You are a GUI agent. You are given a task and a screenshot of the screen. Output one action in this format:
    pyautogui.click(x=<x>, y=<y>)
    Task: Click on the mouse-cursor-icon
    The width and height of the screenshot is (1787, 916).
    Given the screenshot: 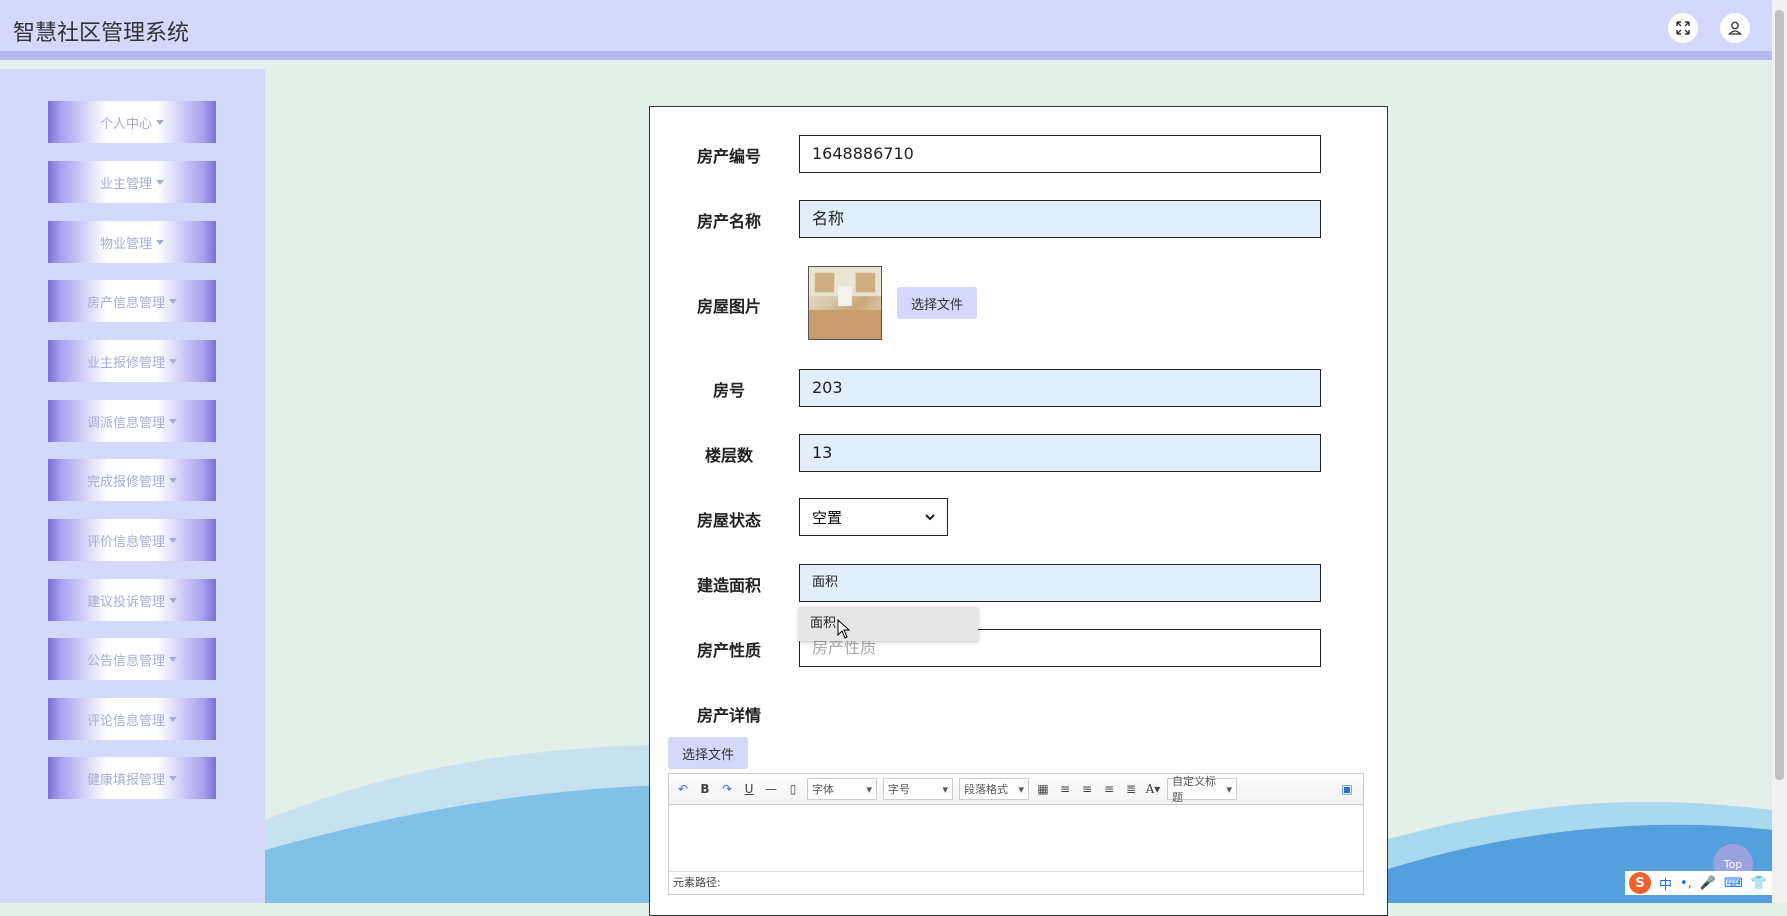 What is the action you would take?
    pyautogui.click(x=844, y=629)
    